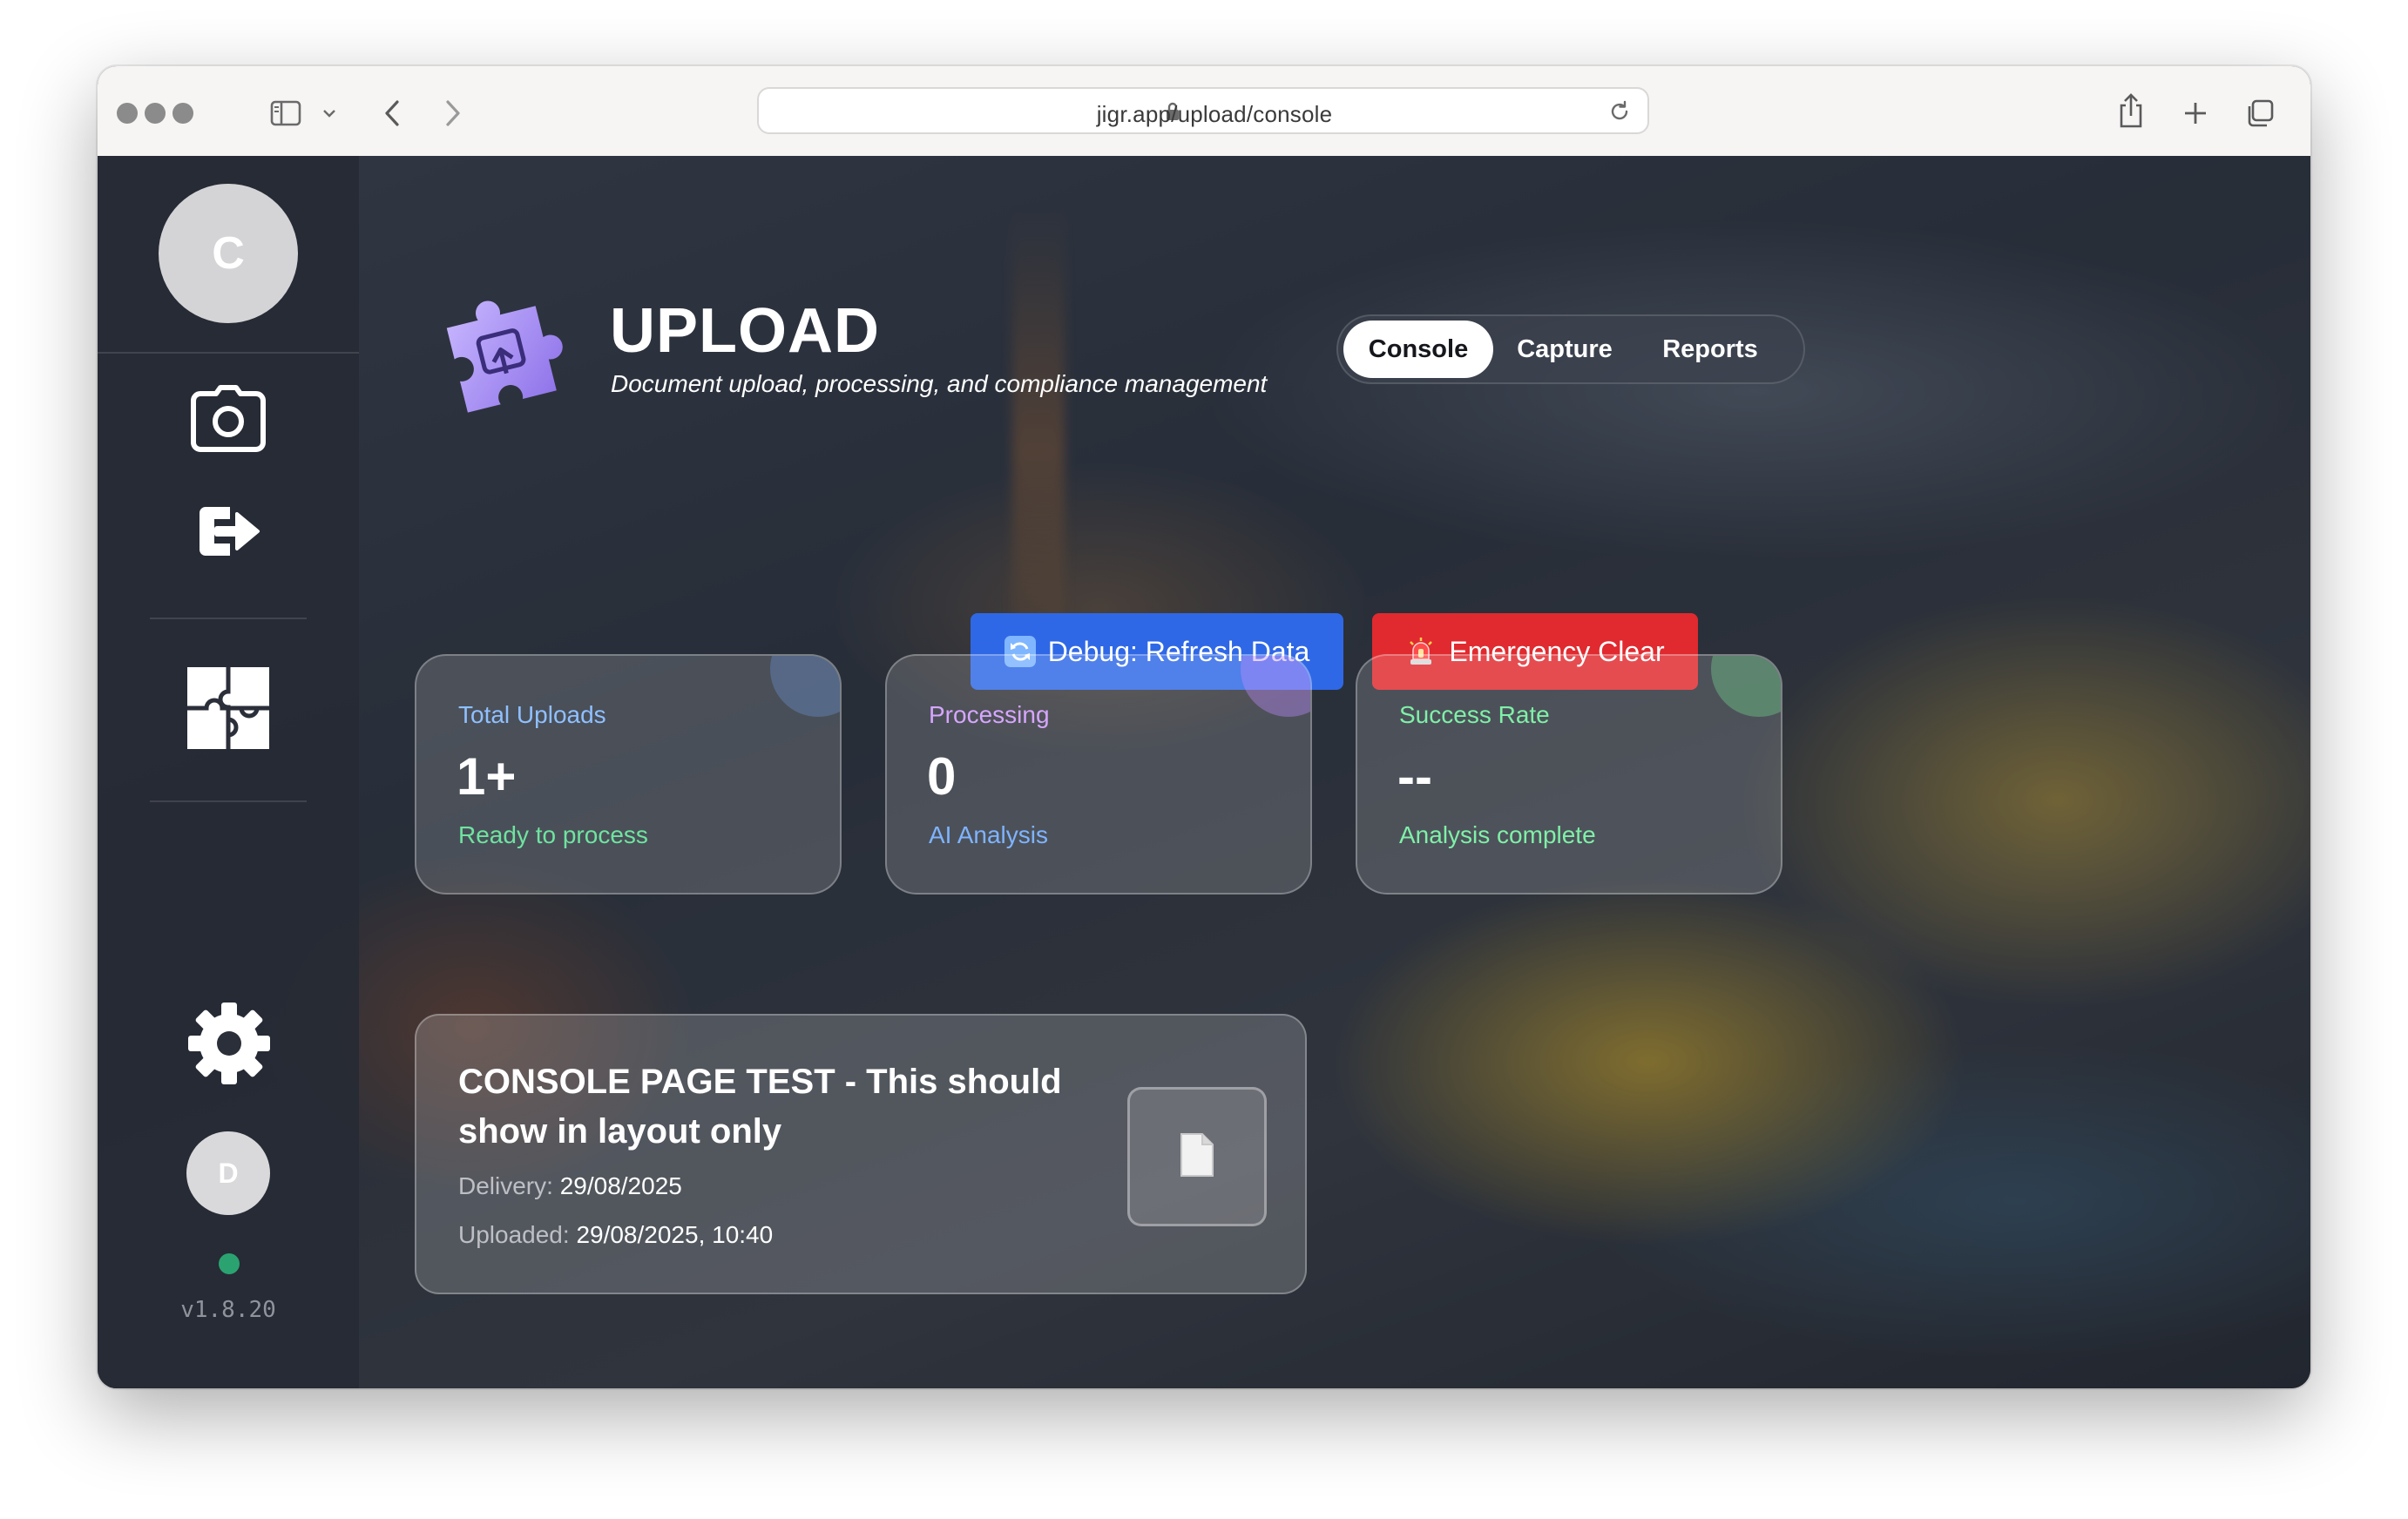 The image size is (2408, 1519). What do you see at coordinates (229, 1263) in the screenshot?
I see `online-status-dot` at bounding box center [229, 1263].